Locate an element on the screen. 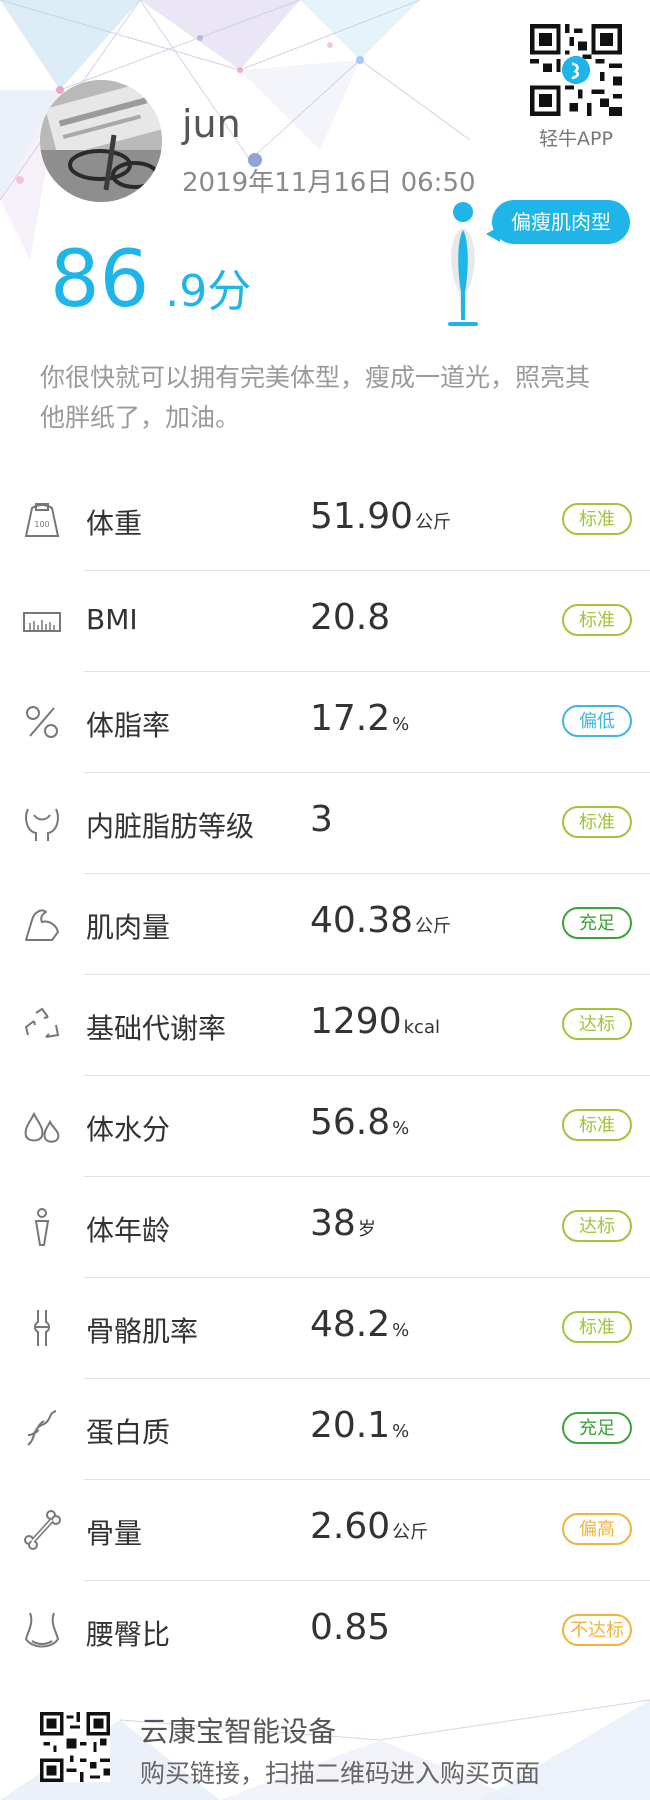 Image resolution: width=650 pixels, height=1800 pixels. metric-name: 腰臀比 is located at coordinates (128, 1634).